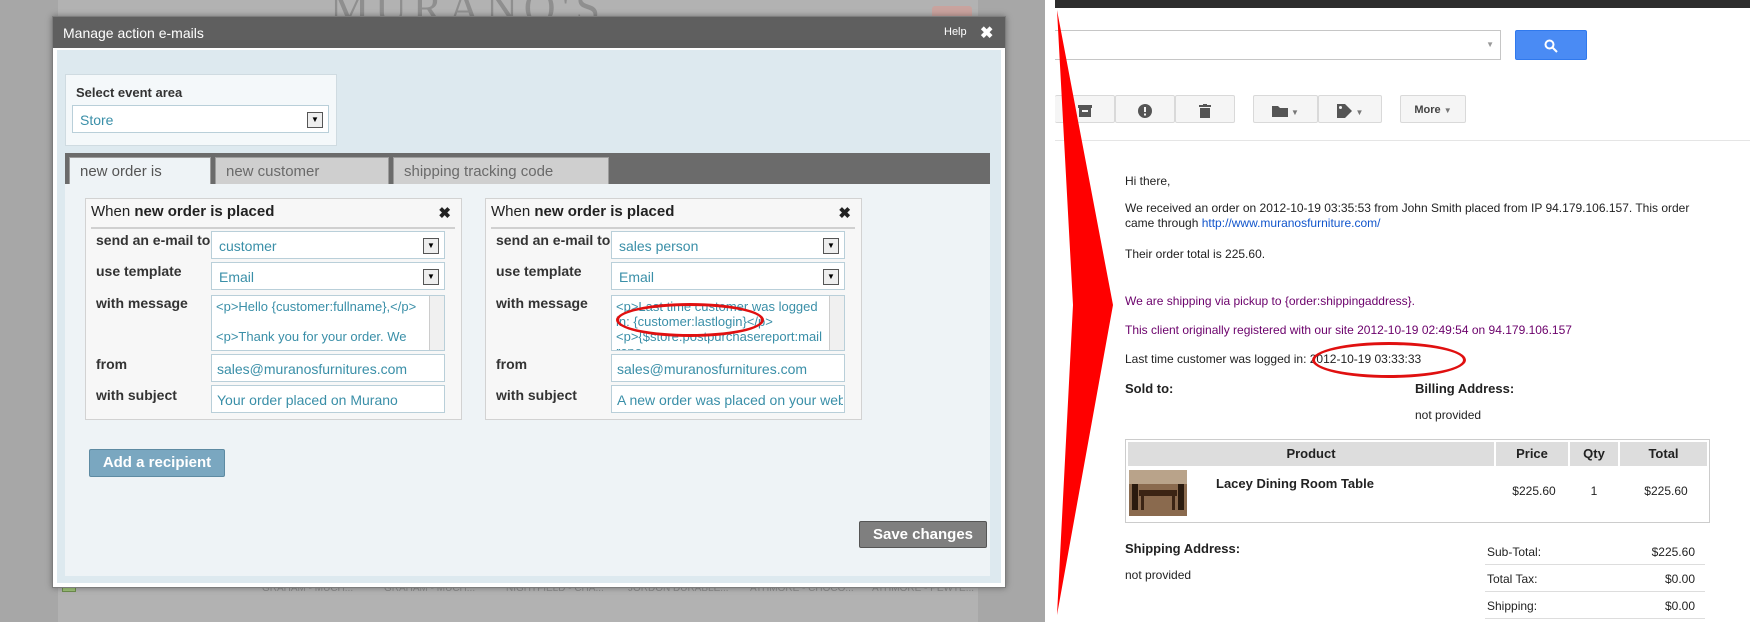 The image size is (1750, 622). Describe the element at coordinates (248, 246) in the screenshot. I see `send-to-value: customer` at that location.